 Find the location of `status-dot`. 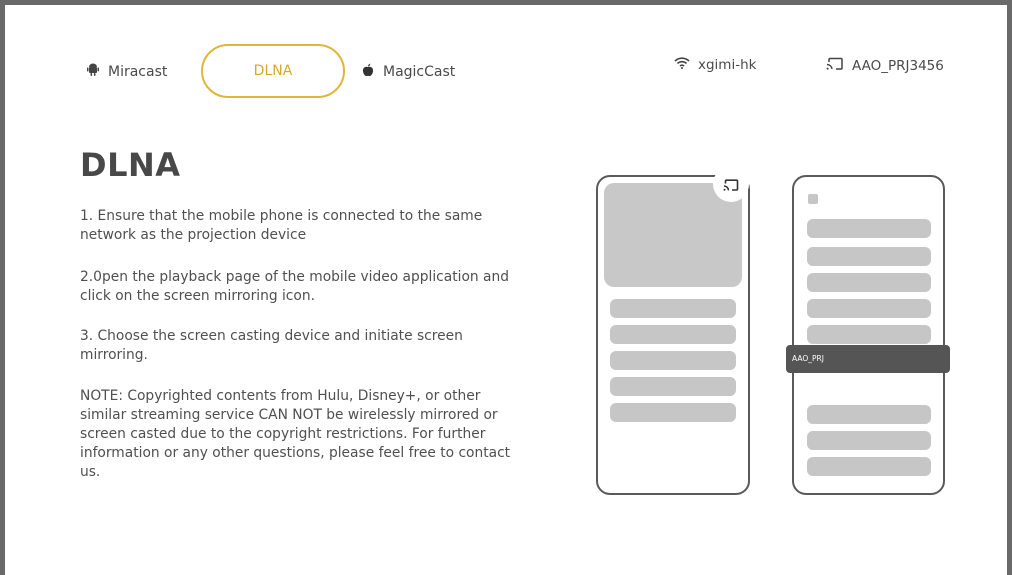

status-dot is located at coordinates (813, 199).